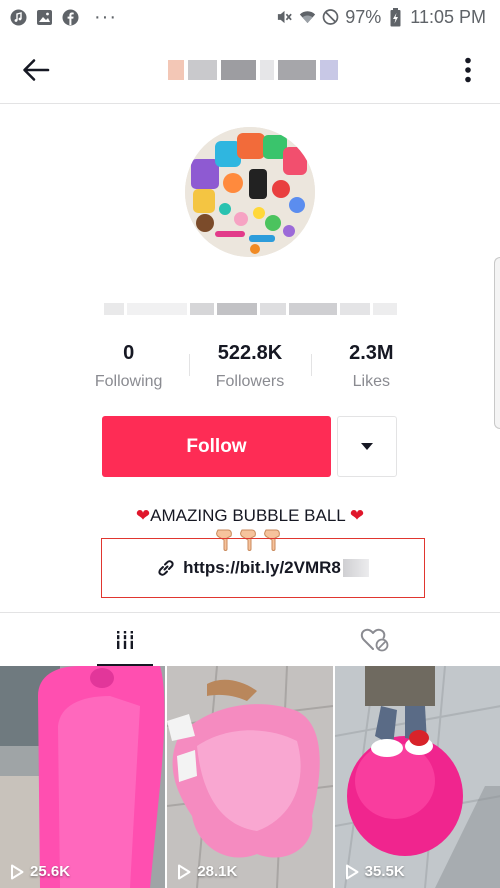  I want to click on follow-button: Follow, so click(216, 446).